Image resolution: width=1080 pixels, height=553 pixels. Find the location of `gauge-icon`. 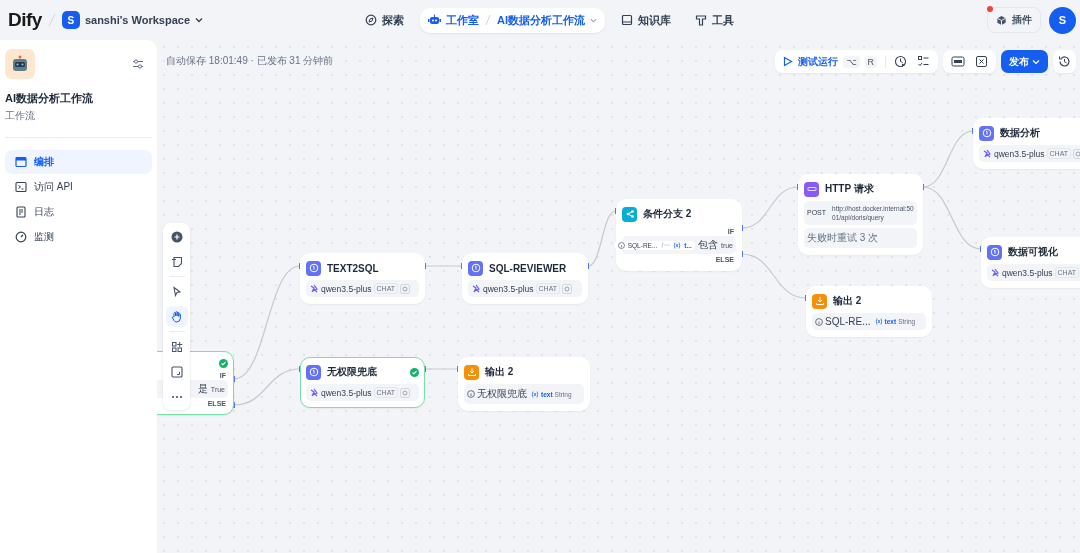

gauge-icon is located at coordinates (21, 237).